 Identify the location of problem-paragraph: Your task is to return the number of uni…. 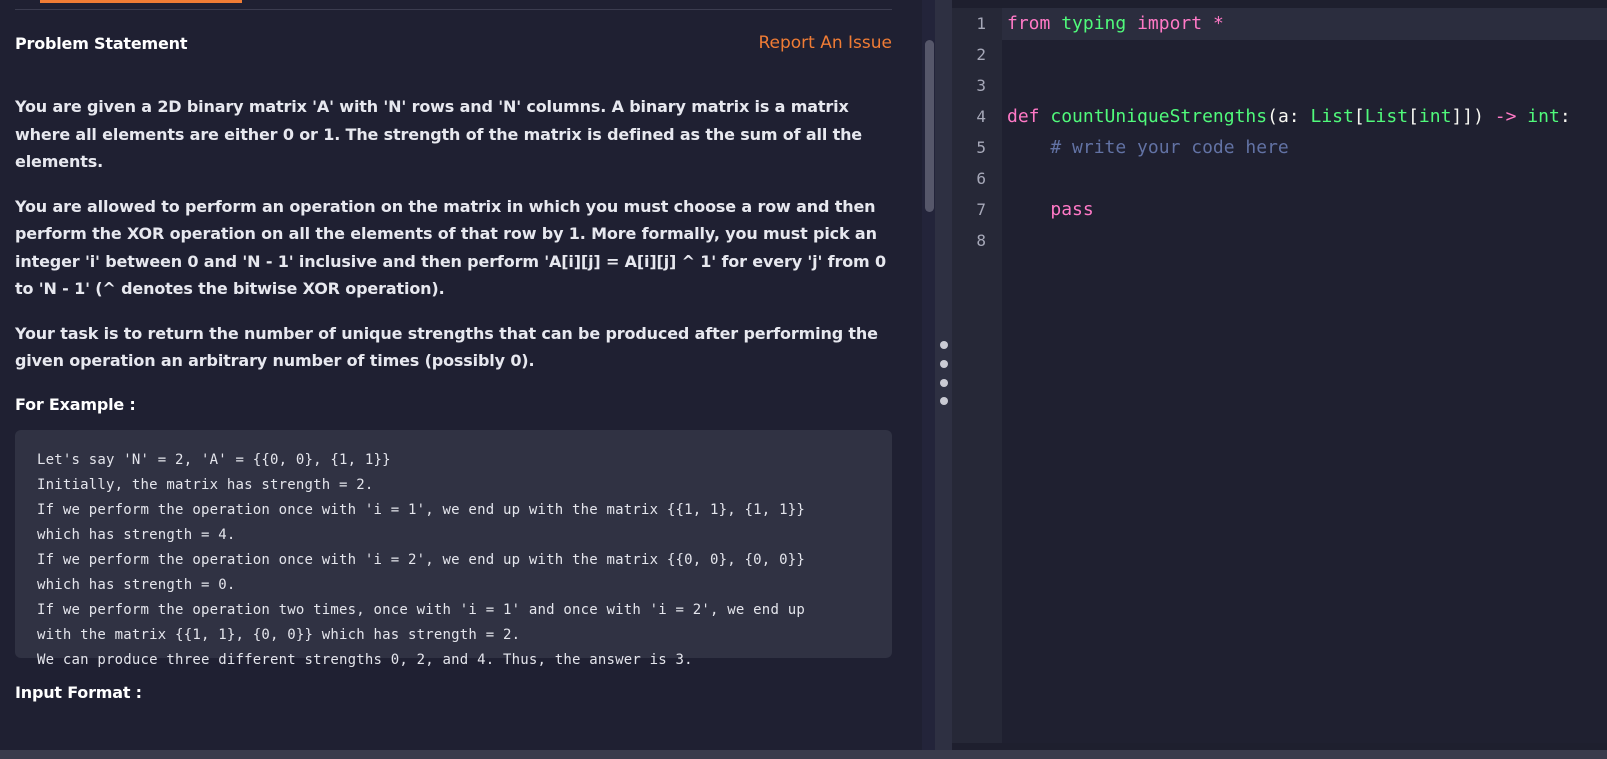
(446, 347).